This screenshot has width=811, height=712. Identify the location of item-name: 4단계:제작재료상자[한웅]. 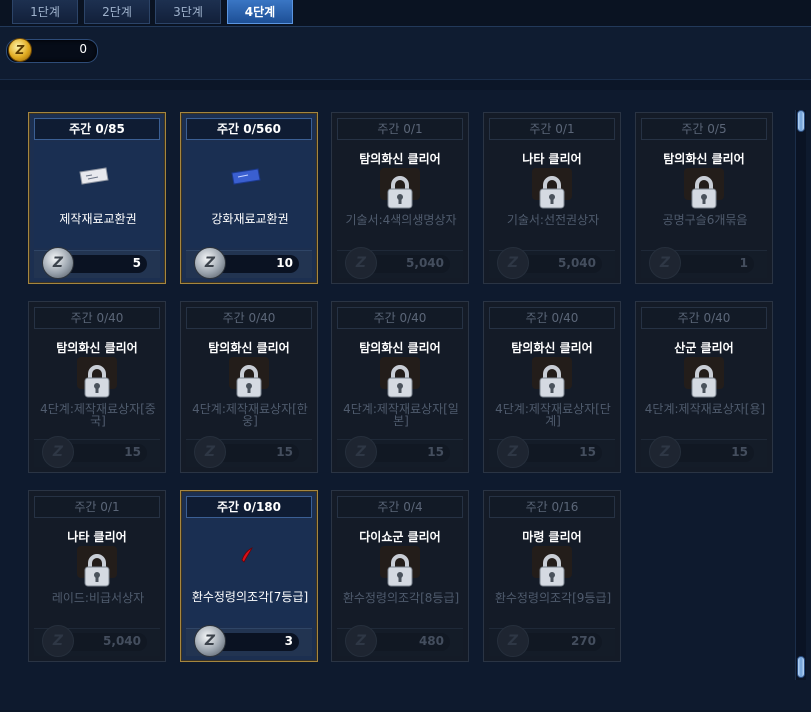
(250, 415).